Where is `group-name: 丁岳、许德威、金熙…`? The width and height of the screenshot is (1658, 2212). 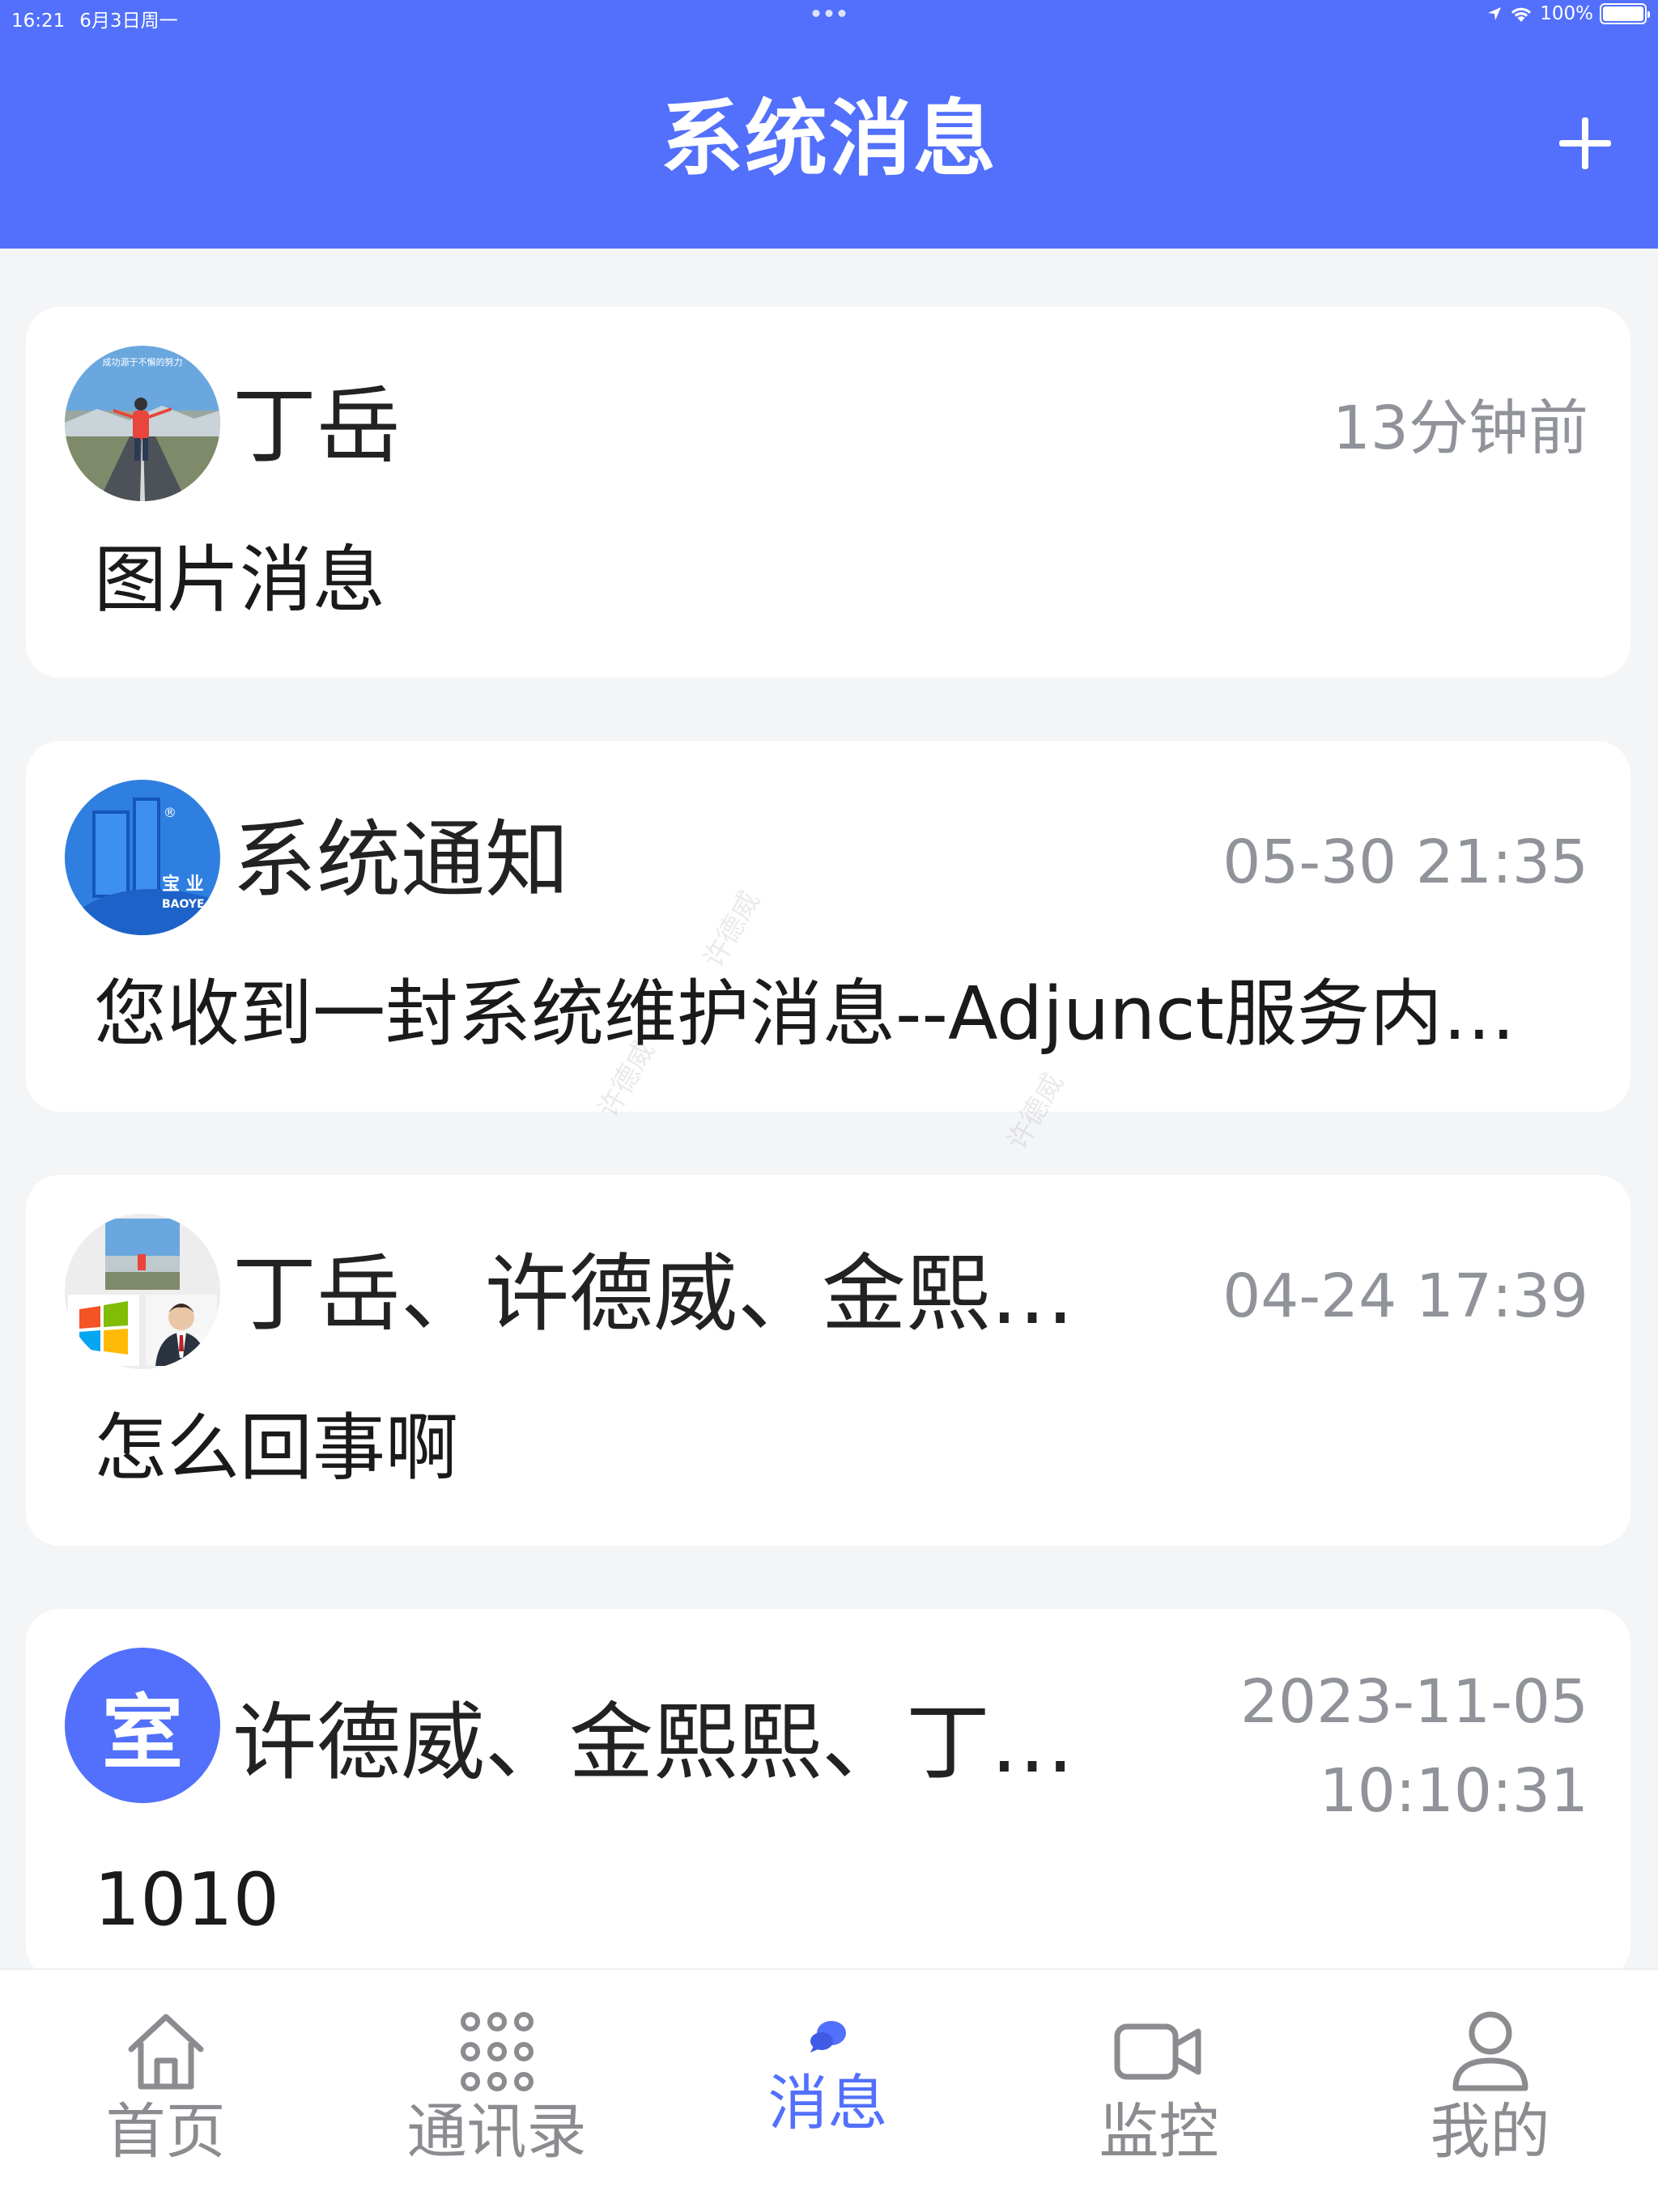 group-name: 丁岳、许德威、金熙… is located at coordinates (653, 1294).